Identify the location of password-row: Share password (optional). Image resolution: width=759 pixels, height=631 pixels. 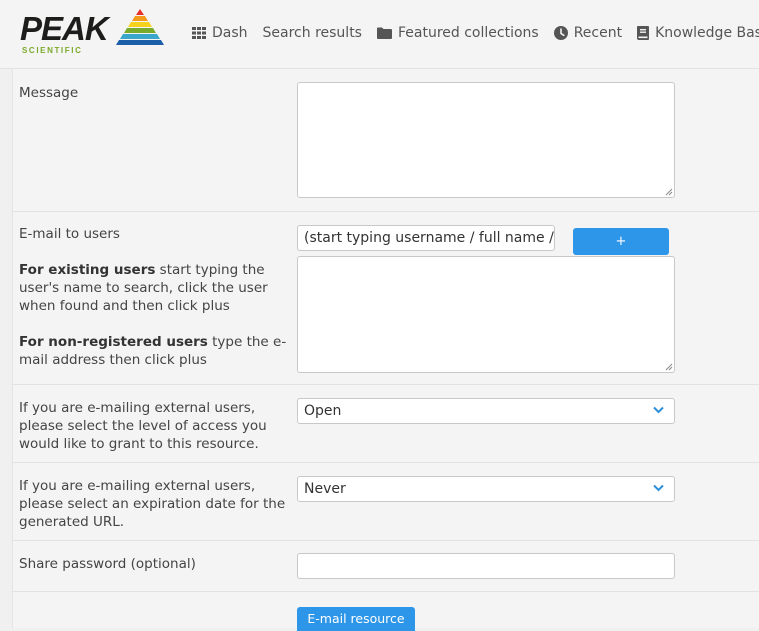
(386, 566).